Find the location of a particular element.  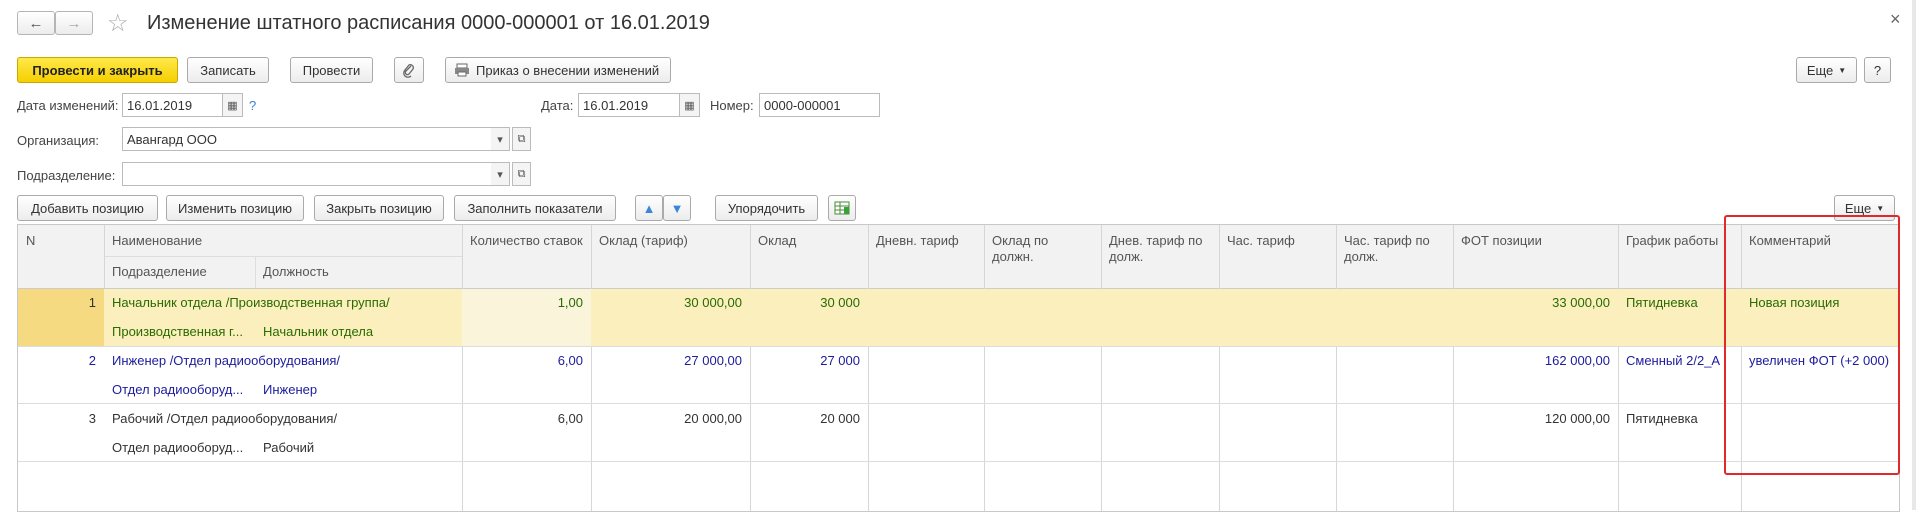

salary-cell: 20 000 is located at coordinates (840, 418).